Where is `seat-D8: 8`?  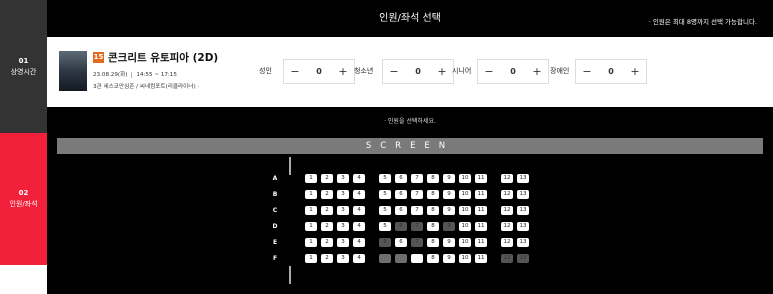 seat-D8: 8 is located at coordinates (433, 226).